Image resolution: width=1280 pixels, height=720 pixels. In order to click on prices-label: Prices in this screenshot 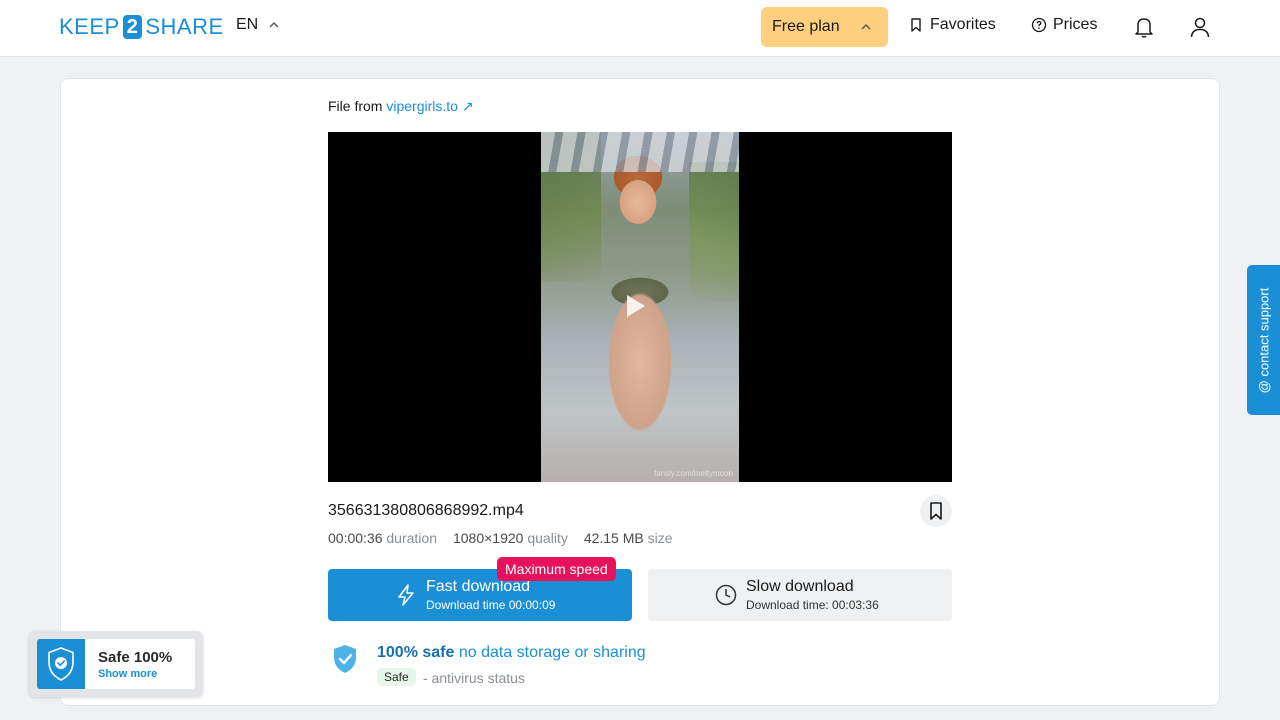, I will do `click(1075, 24)`.